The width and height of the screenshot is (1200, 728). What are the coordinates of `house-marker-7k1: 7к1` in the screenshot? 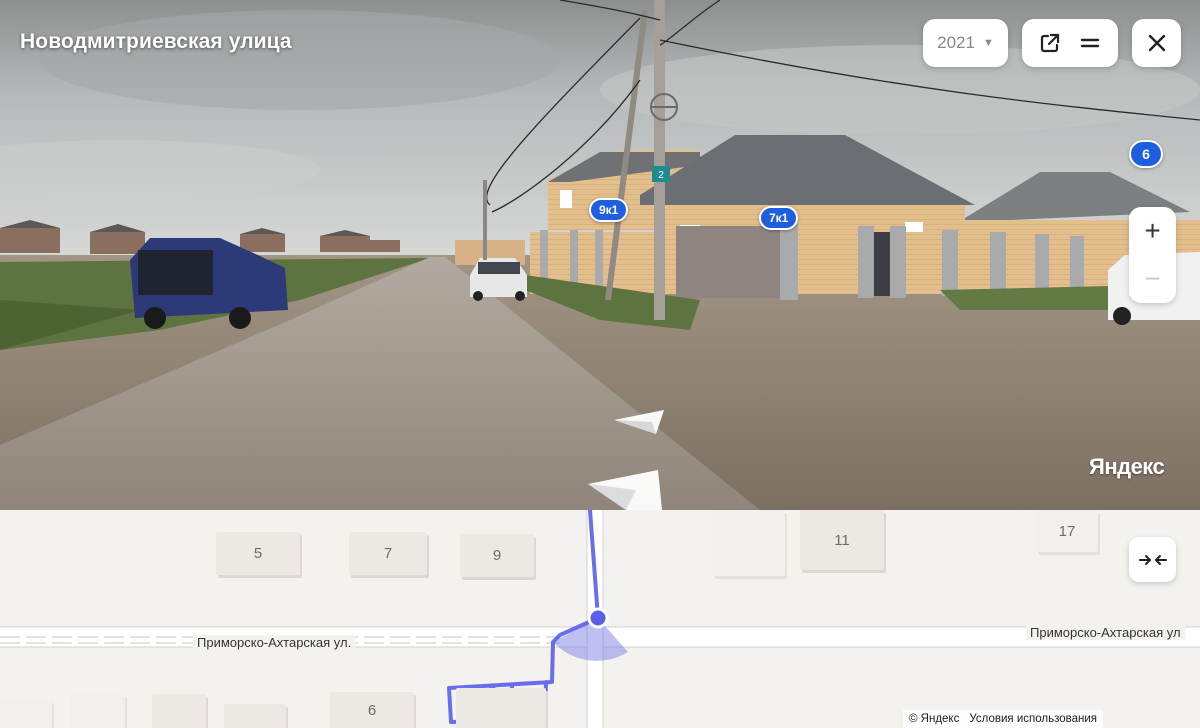 It's located at (779, 218).